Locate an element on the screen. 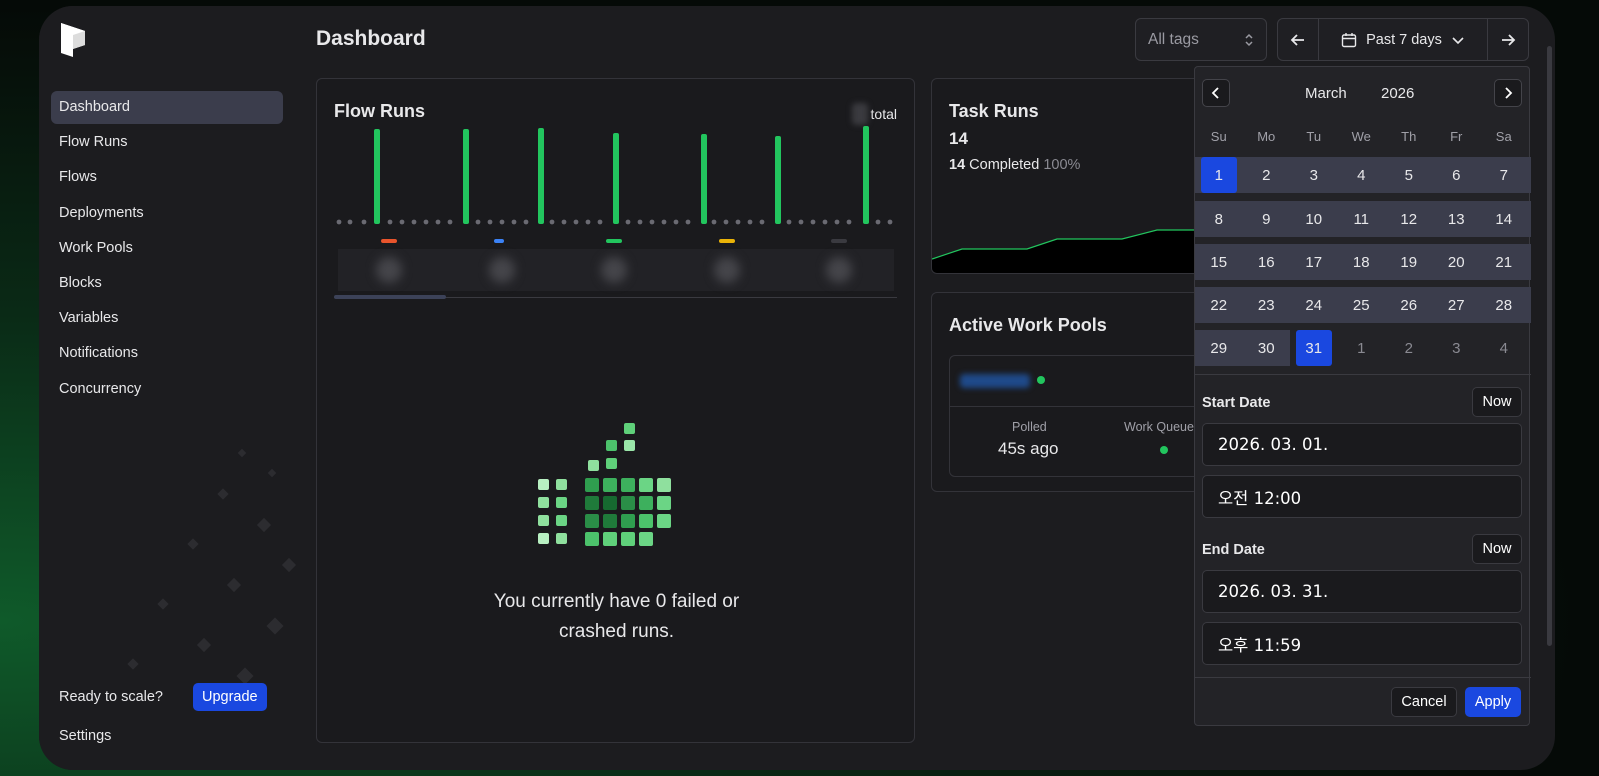 Image resolution: width=1599 pixels, height=776 pixels. sidebar-item-settings: Settings is located at coordinates (85, 736).